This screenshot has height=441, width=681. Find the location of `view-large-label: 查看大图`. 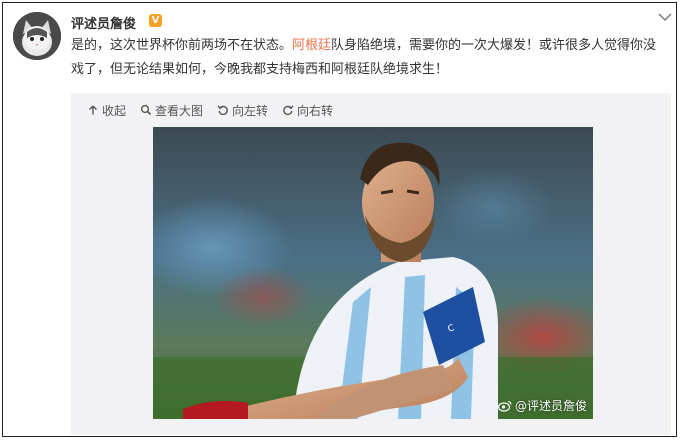

view-large-label: 查看大图 is located at coordinates (179, 110).